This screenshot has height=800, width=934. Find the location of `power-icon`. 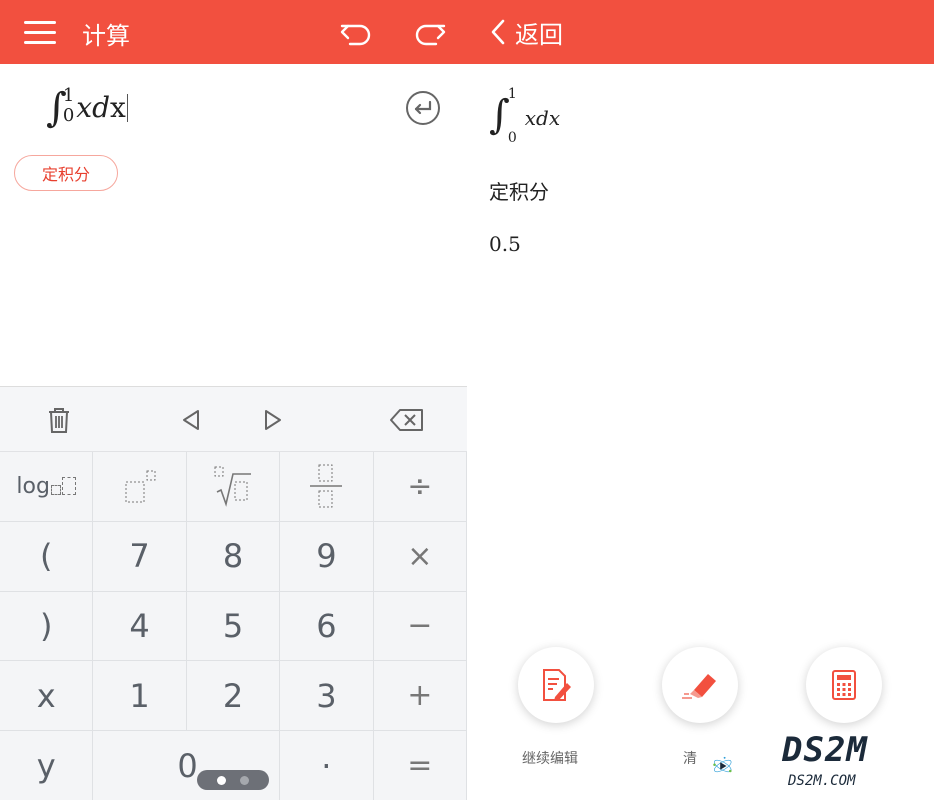

power-icon is located at coordinates (140, 486).